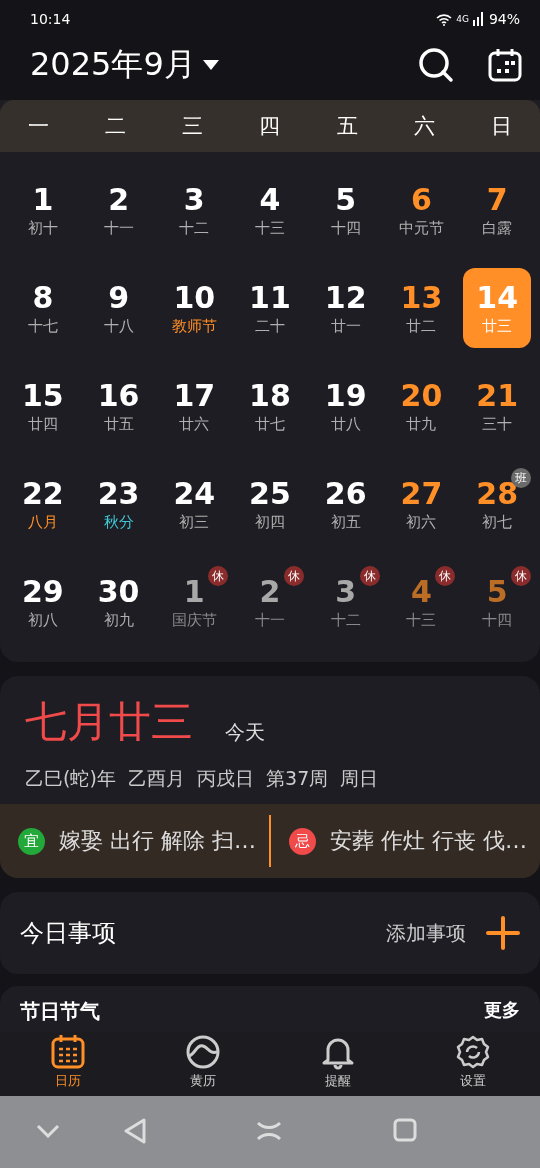  I want to click on lunar-date: 十四, so click(497, 620).